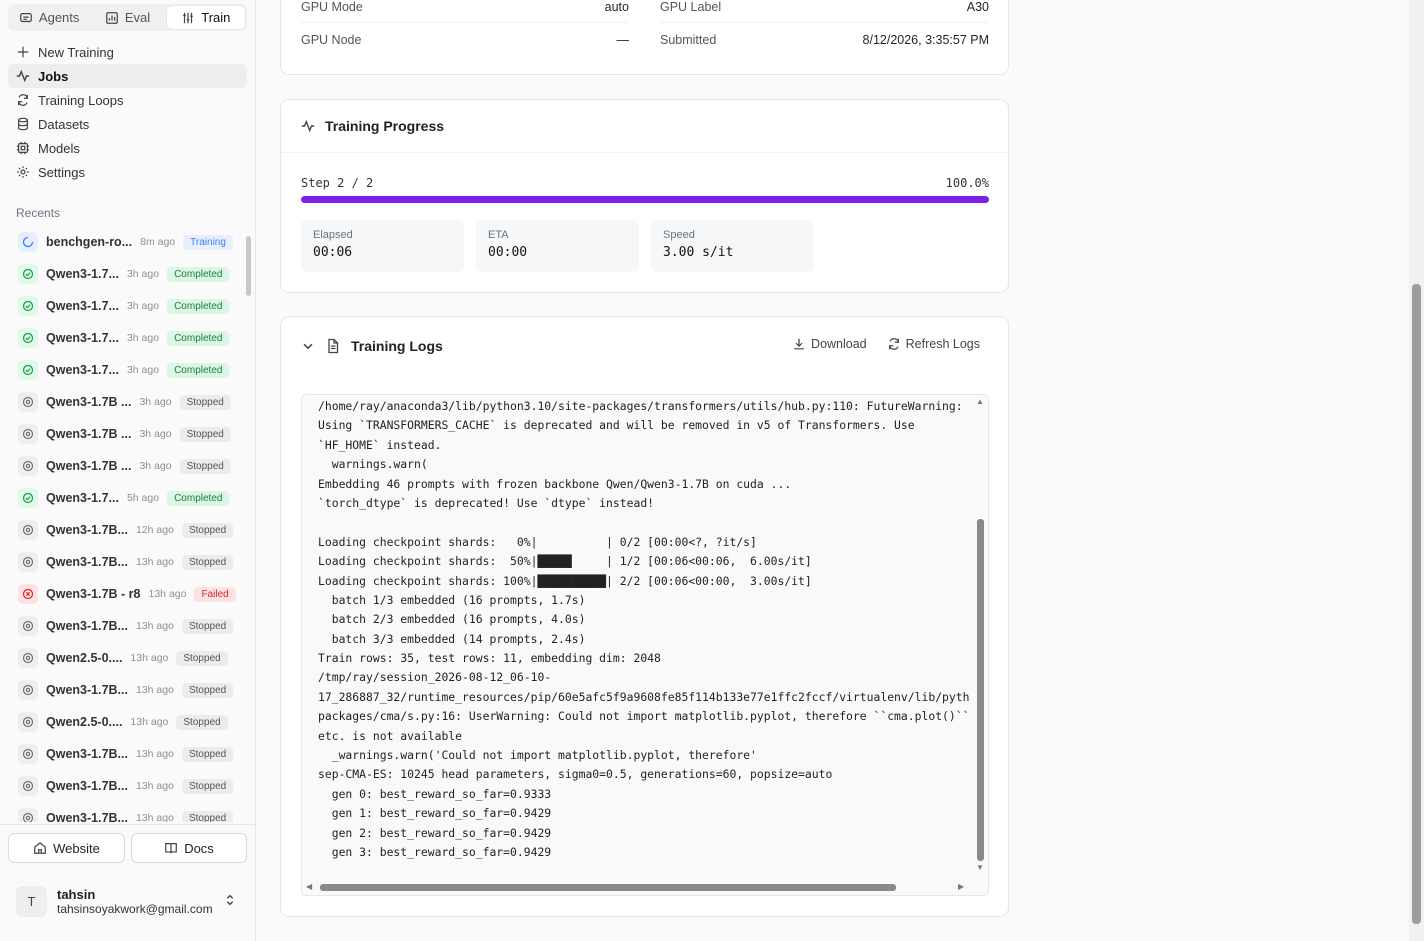 The image size is (1424, 941). I want to click on logs-title: Training Logs, so click(397, 346).